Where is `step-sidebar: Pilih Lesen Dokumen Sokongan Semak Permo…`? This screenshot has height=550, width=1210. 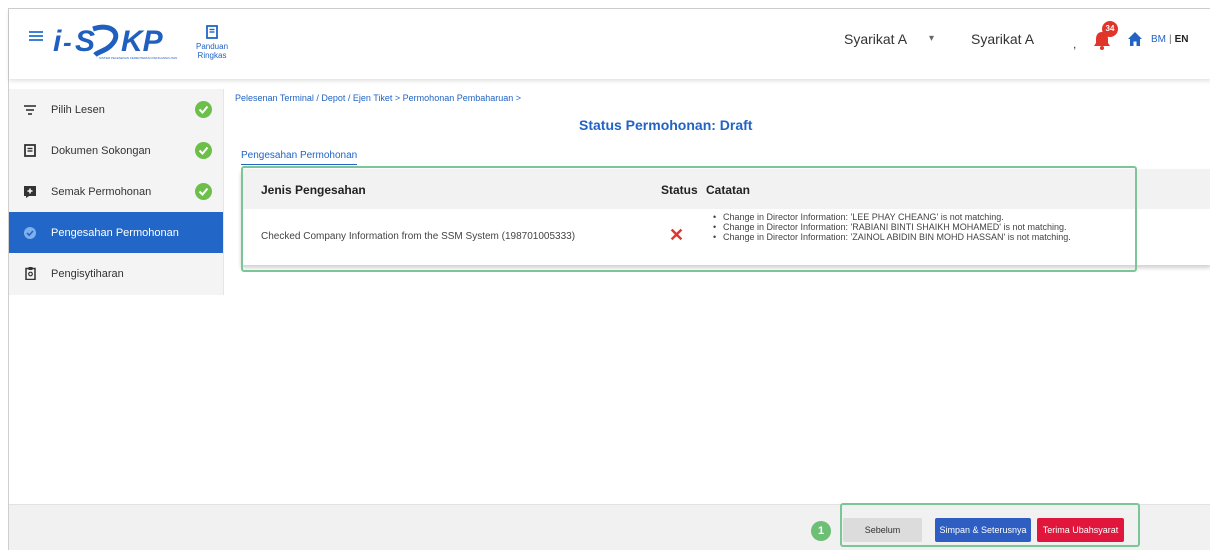
step-sidebar: Pilih Lesen Dokumen Sokongan Semak Permo… is located at coordinates (116, 192).